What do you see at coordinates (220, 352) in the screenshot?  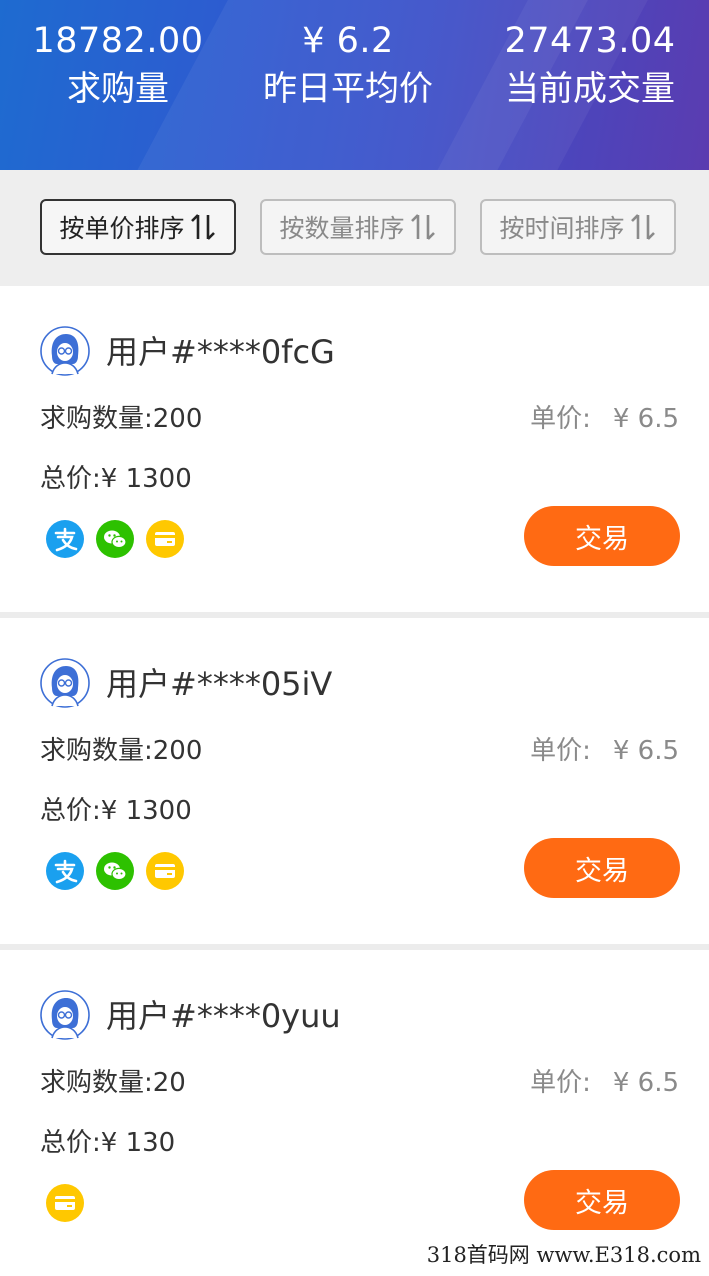 I see `username: 用户#****0fcG` at bounding box center [220, 352].